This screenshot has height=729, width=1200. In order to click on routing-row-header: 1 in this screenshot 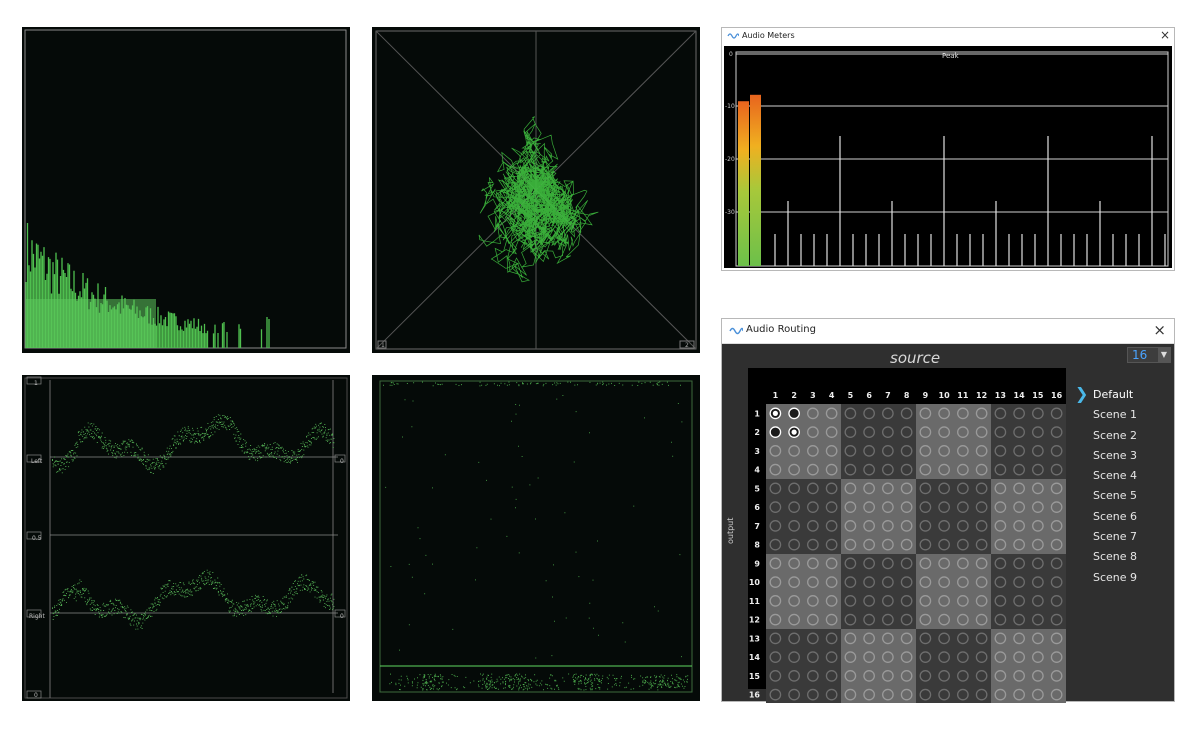, I will do `click(757, 413)`.